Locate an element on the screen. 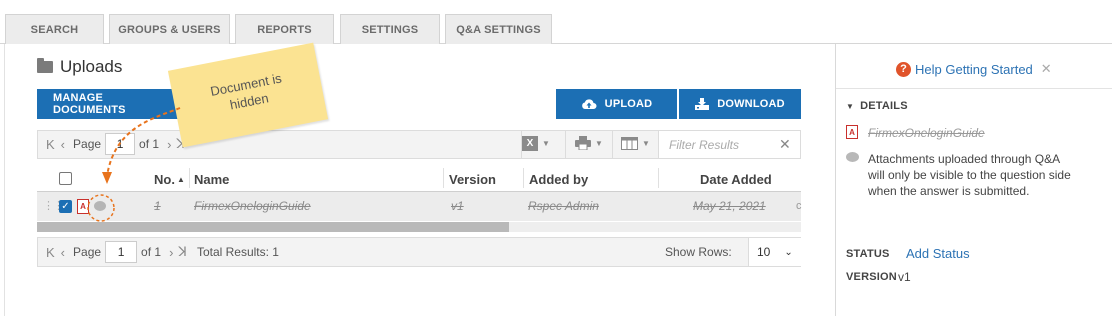 The image size is (1112, 316). download-button: DOWNLOAD is located at coordinates (740, 104).